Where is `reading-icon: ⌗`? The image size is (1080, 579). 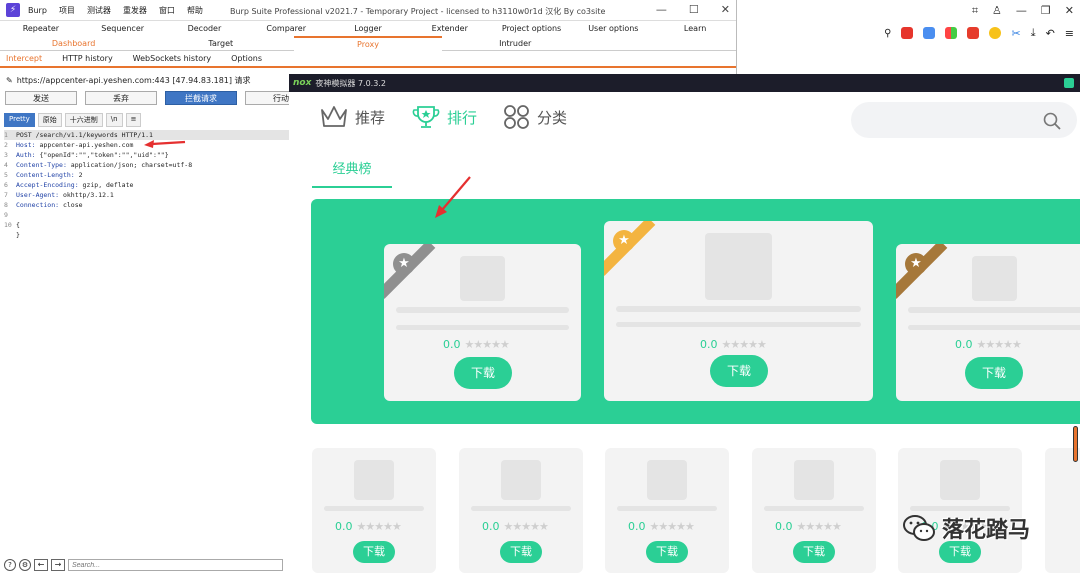
reading-icon: ⌗ is located at coordinates (975, 11).